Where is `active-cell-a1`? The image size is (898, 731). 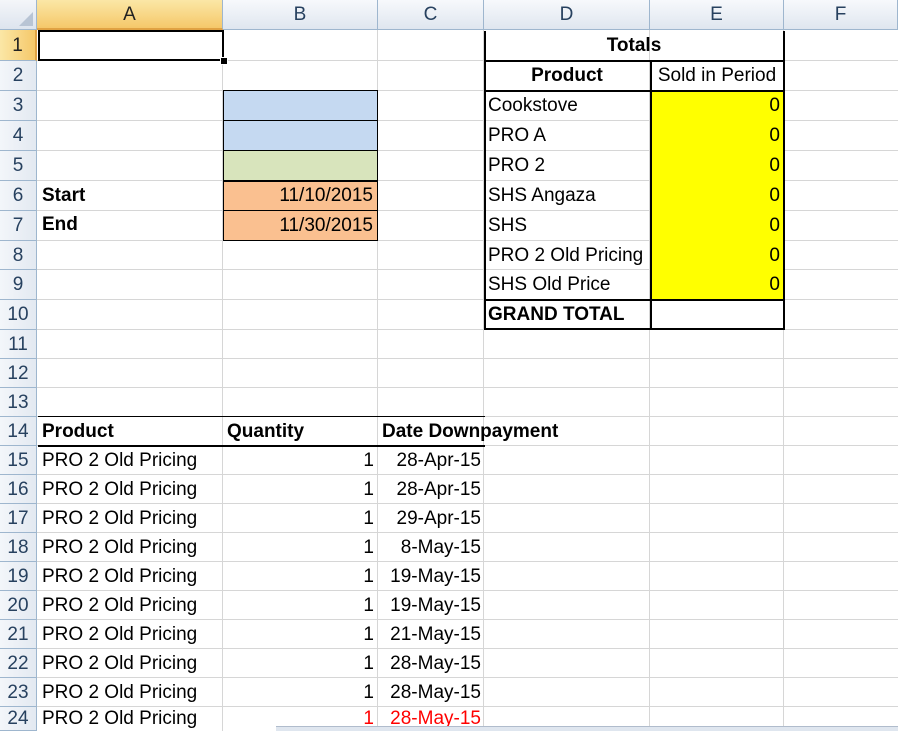 active-cell-a1 is located at coordinates (131, 45).